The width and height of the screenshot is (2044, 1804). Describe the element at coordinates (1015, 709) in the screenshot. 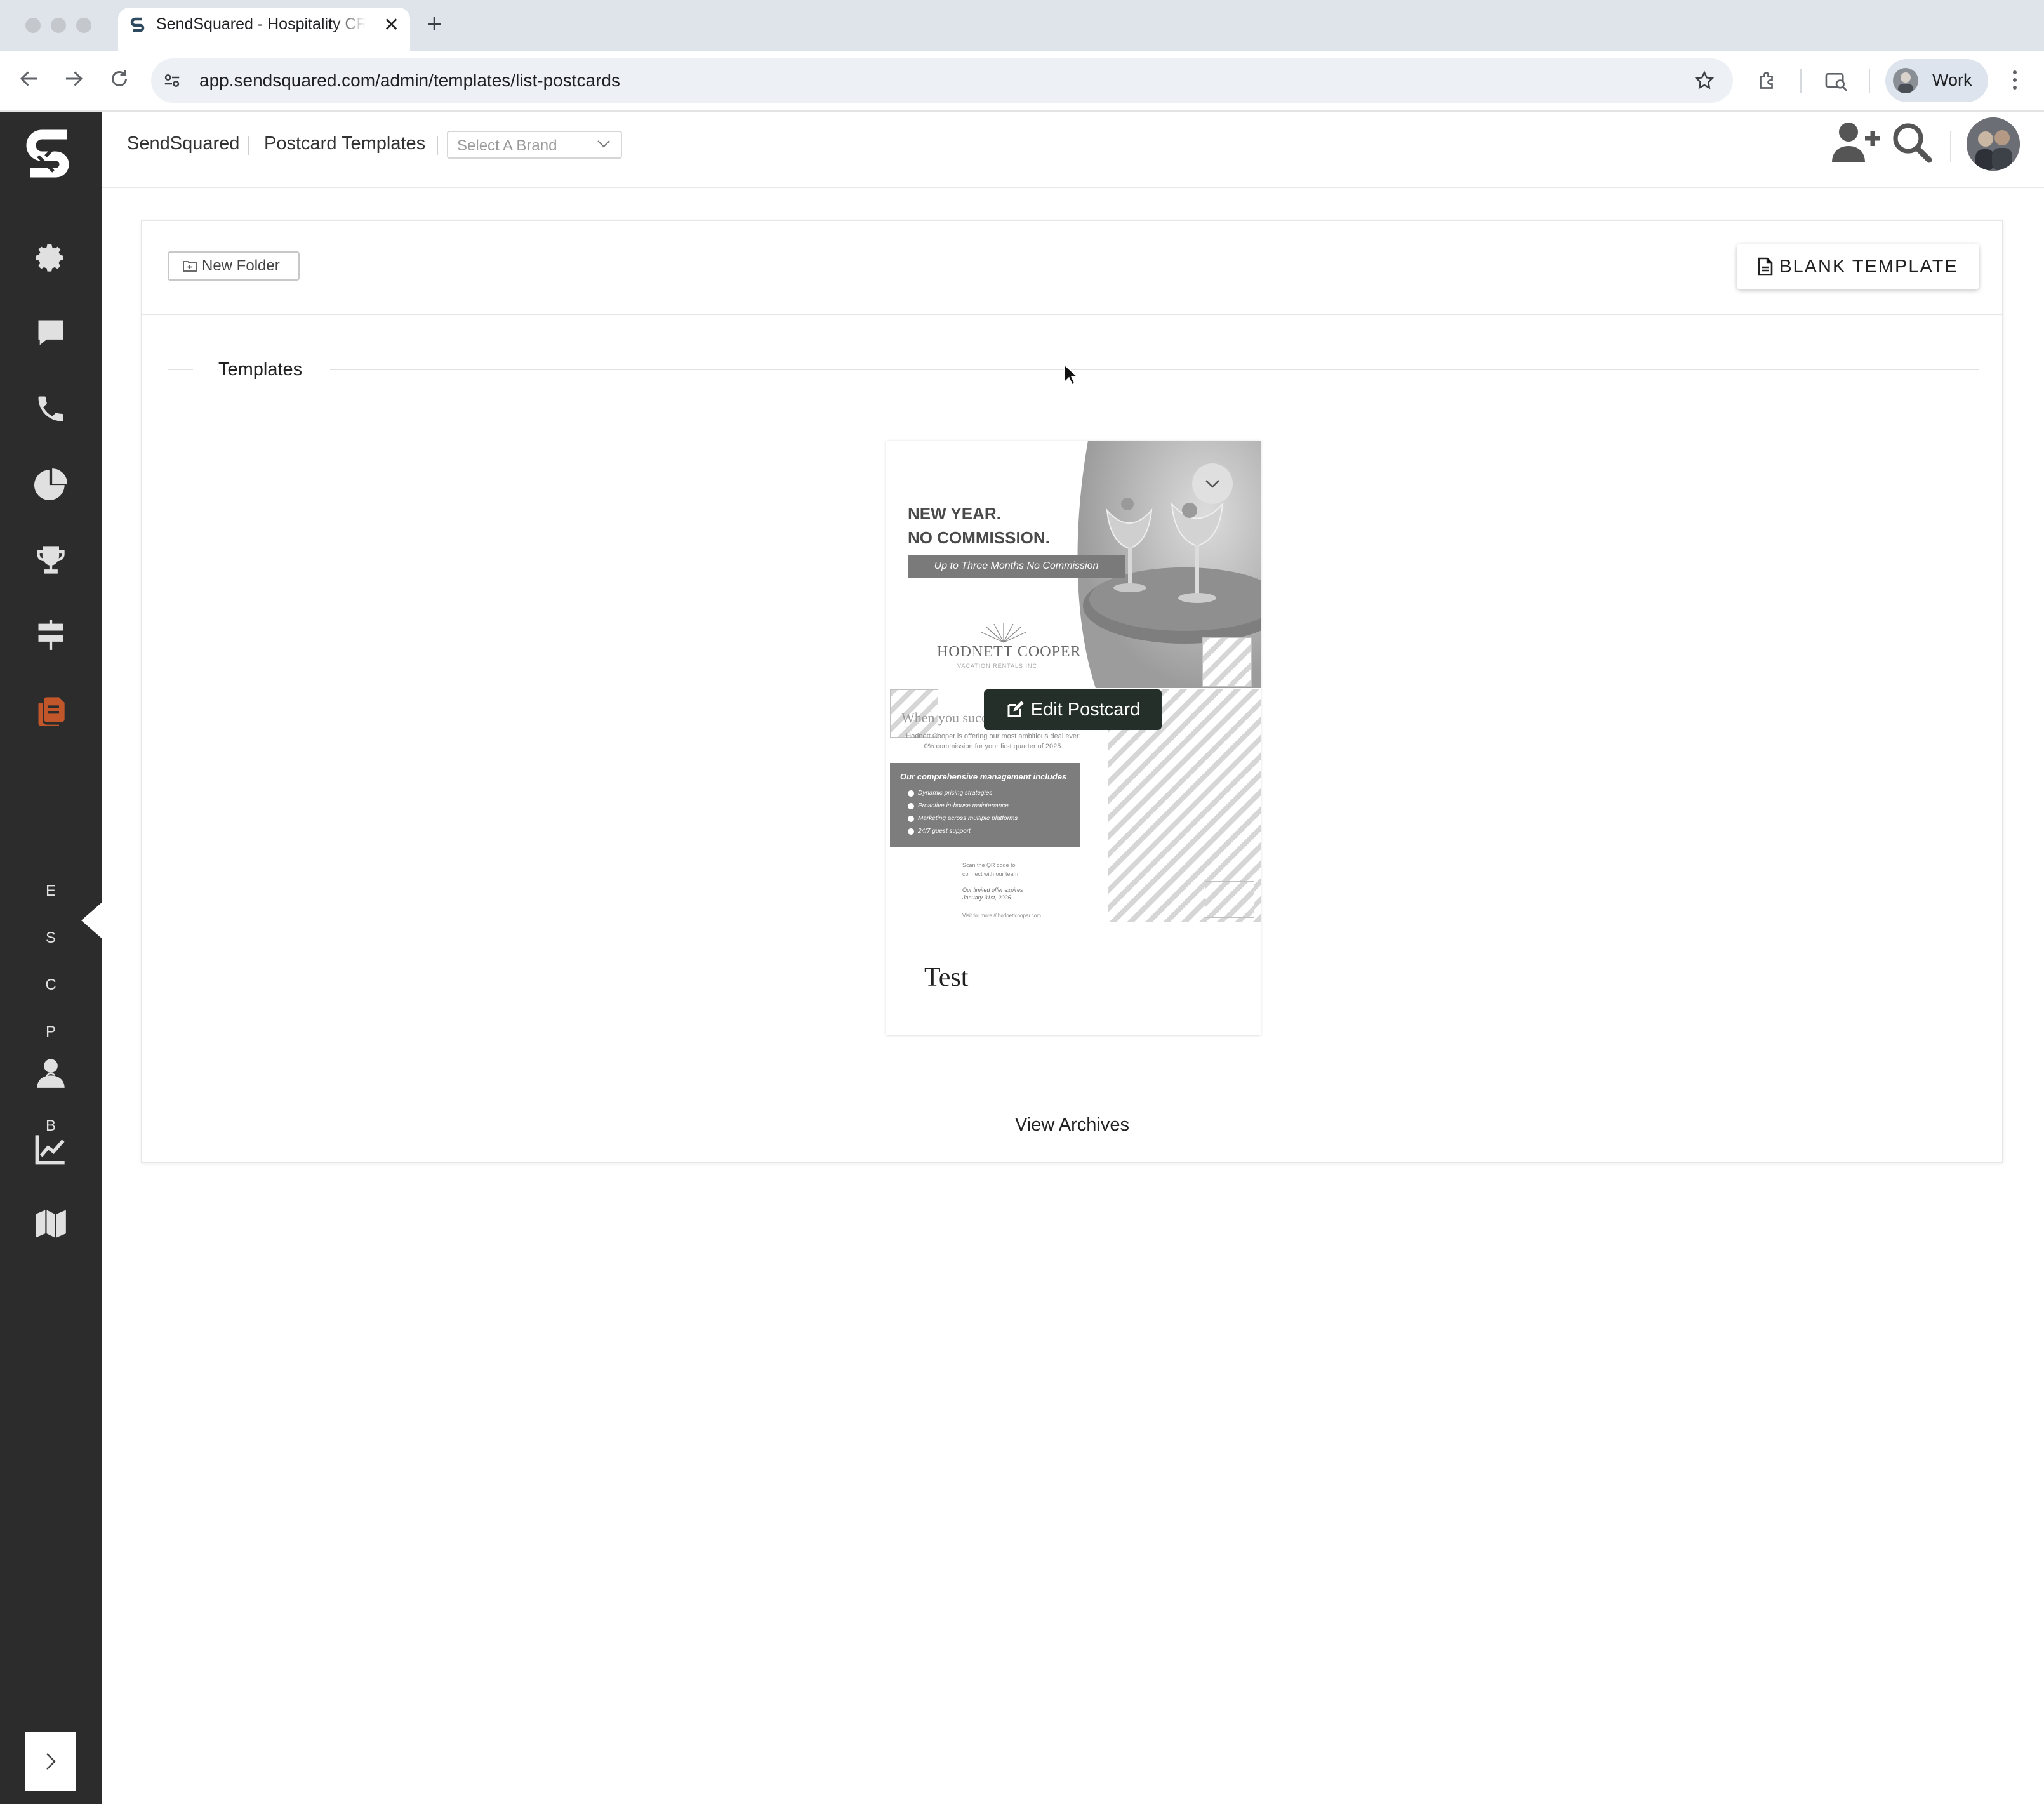

I see `edit-icon` at that location.